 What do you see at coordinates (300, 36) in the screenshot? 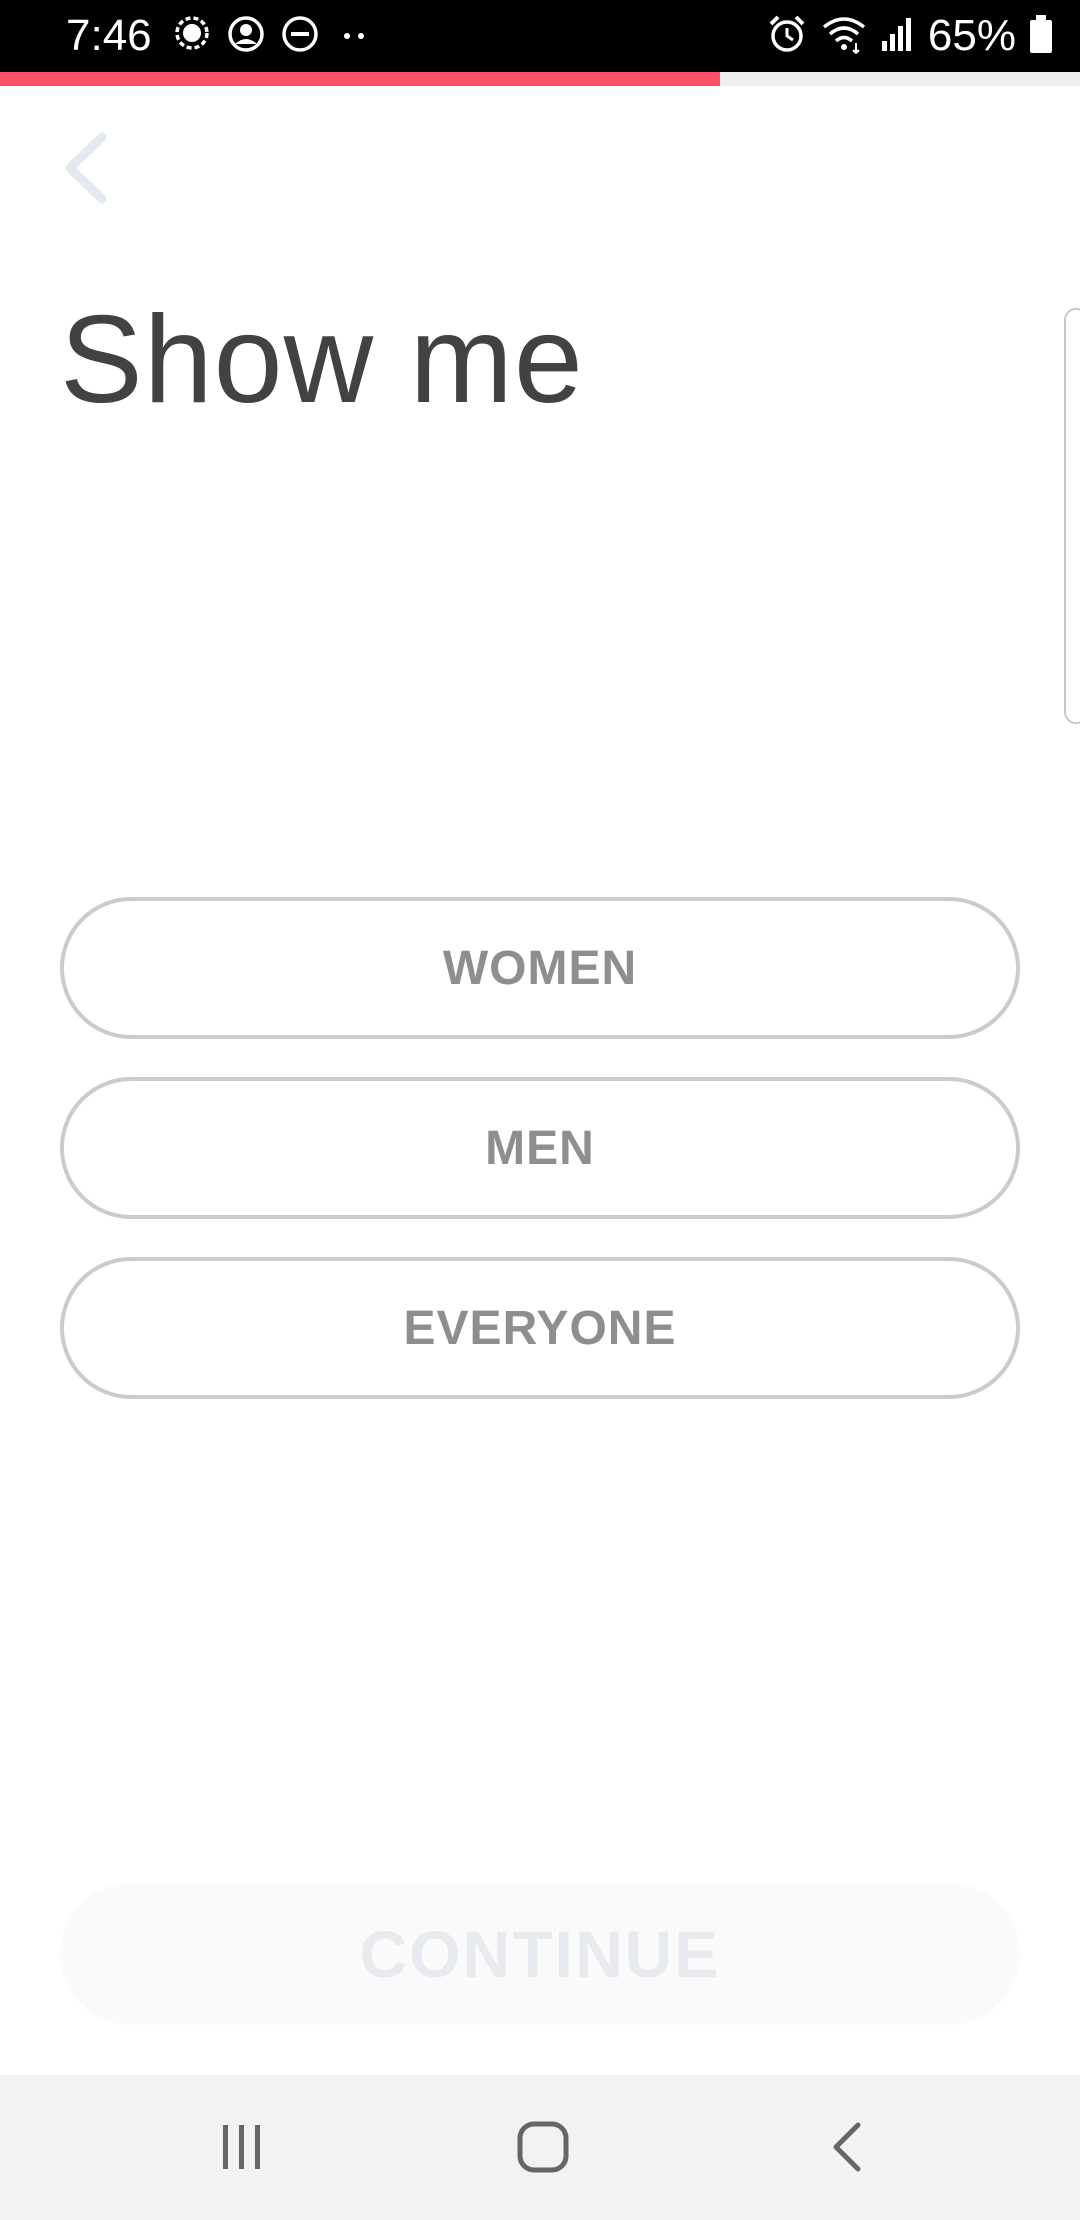
I see `do-not-disturb-icon` at bounding box center [300, 36].